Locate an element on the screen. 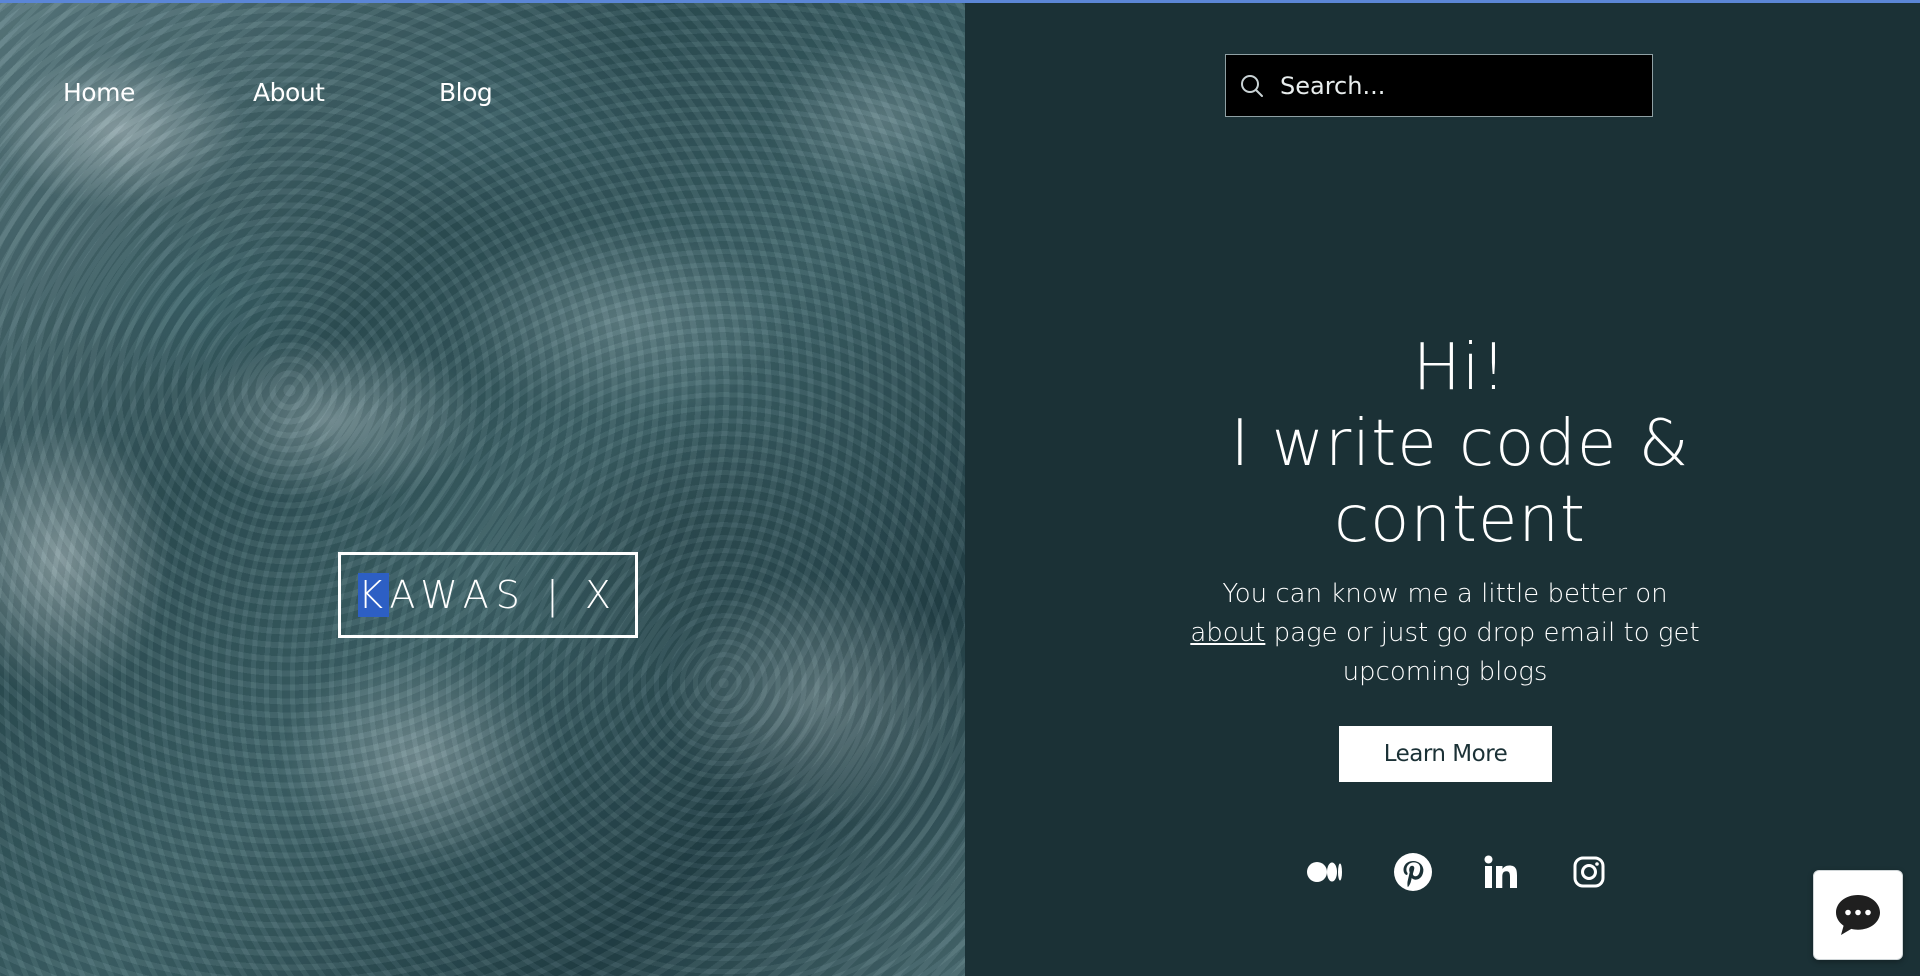  hero-title-line-2: I write code & is located at coordinates (1460, 444).